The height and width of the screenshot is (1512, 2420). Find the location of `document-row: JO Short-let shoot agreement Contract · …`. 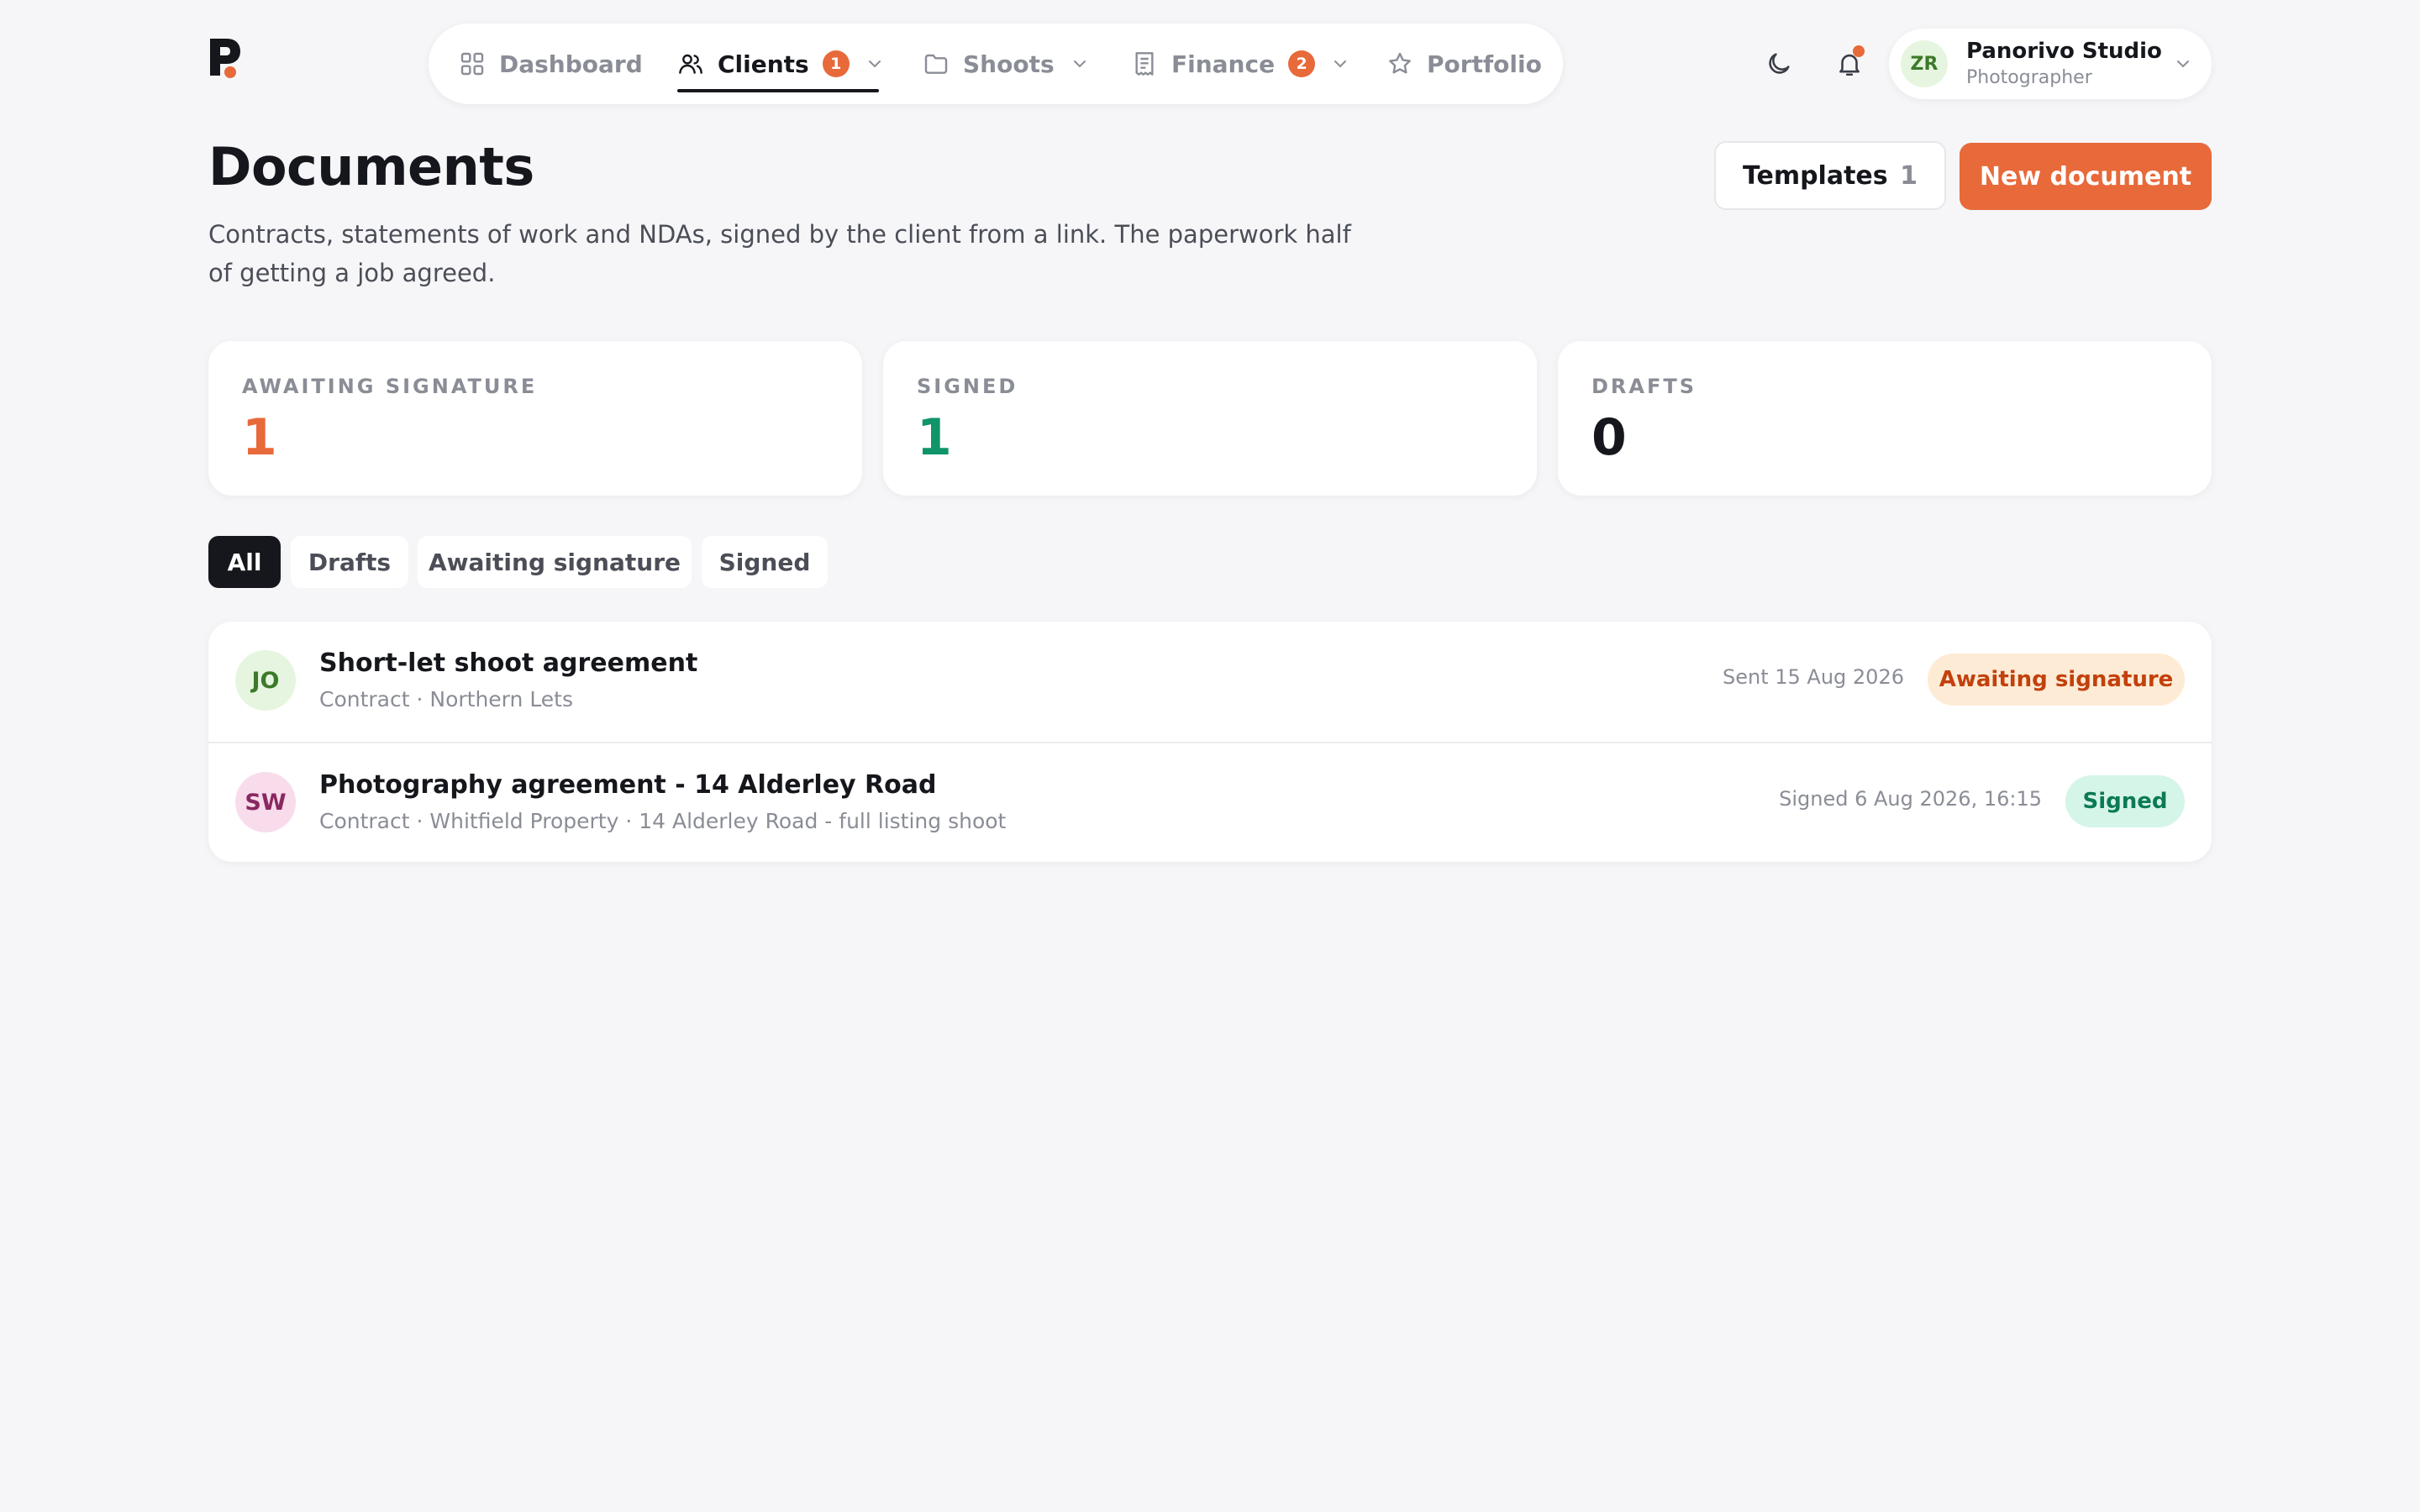

document-row: JO Short-let shoot agreement Contract · … is located at coordinates (1210, 682).